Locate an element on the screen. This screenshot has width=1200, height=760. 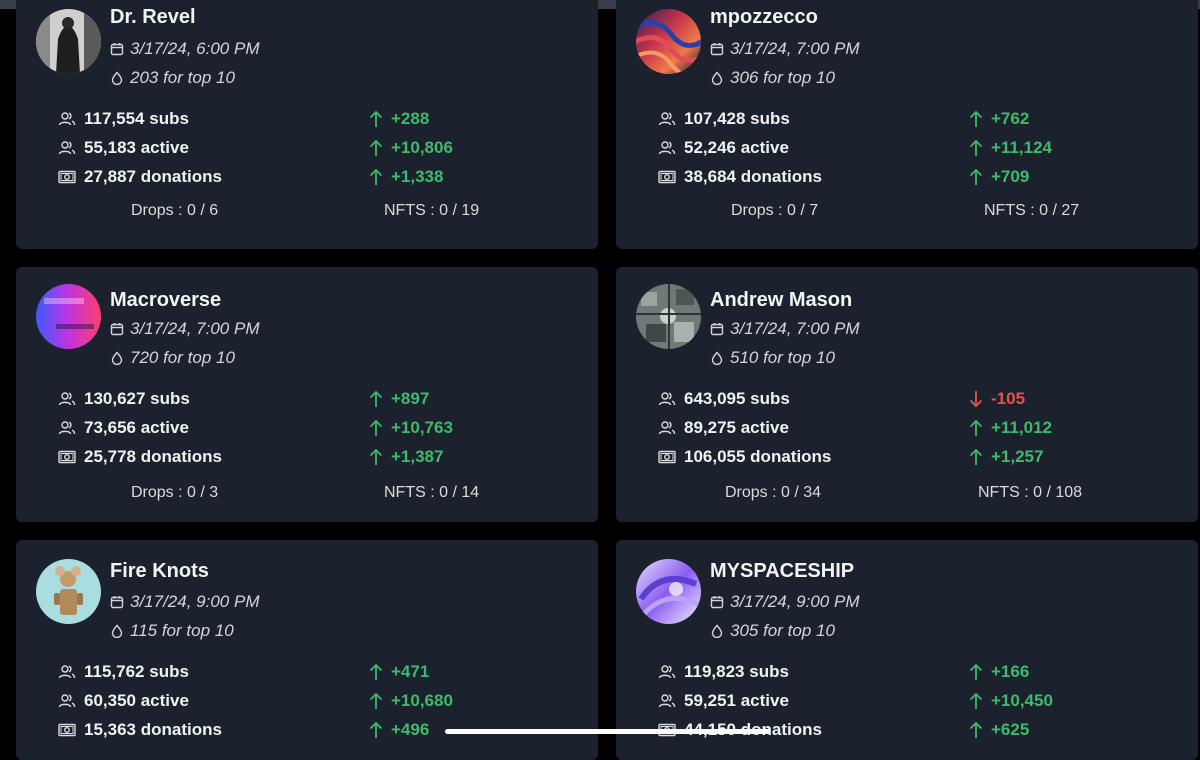
top10-text: 510 for top 10 is located at coordinates (782, 357).